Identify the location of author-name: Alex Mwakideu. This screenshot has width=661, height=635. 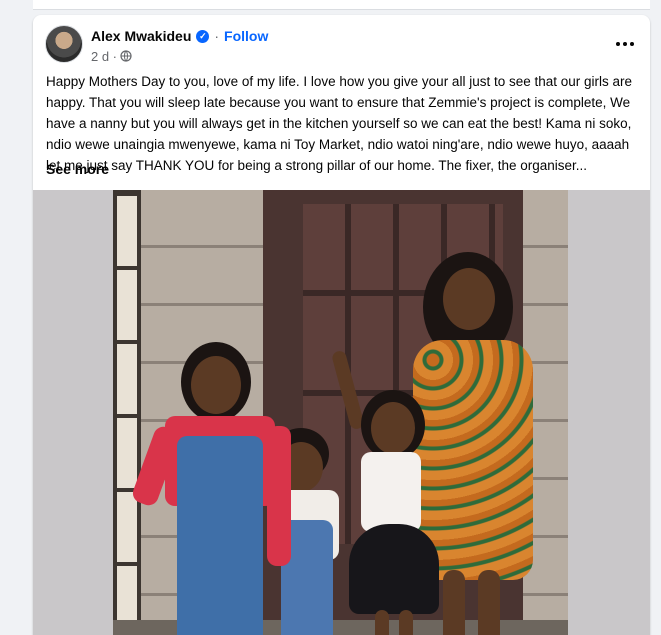
(141, 36).